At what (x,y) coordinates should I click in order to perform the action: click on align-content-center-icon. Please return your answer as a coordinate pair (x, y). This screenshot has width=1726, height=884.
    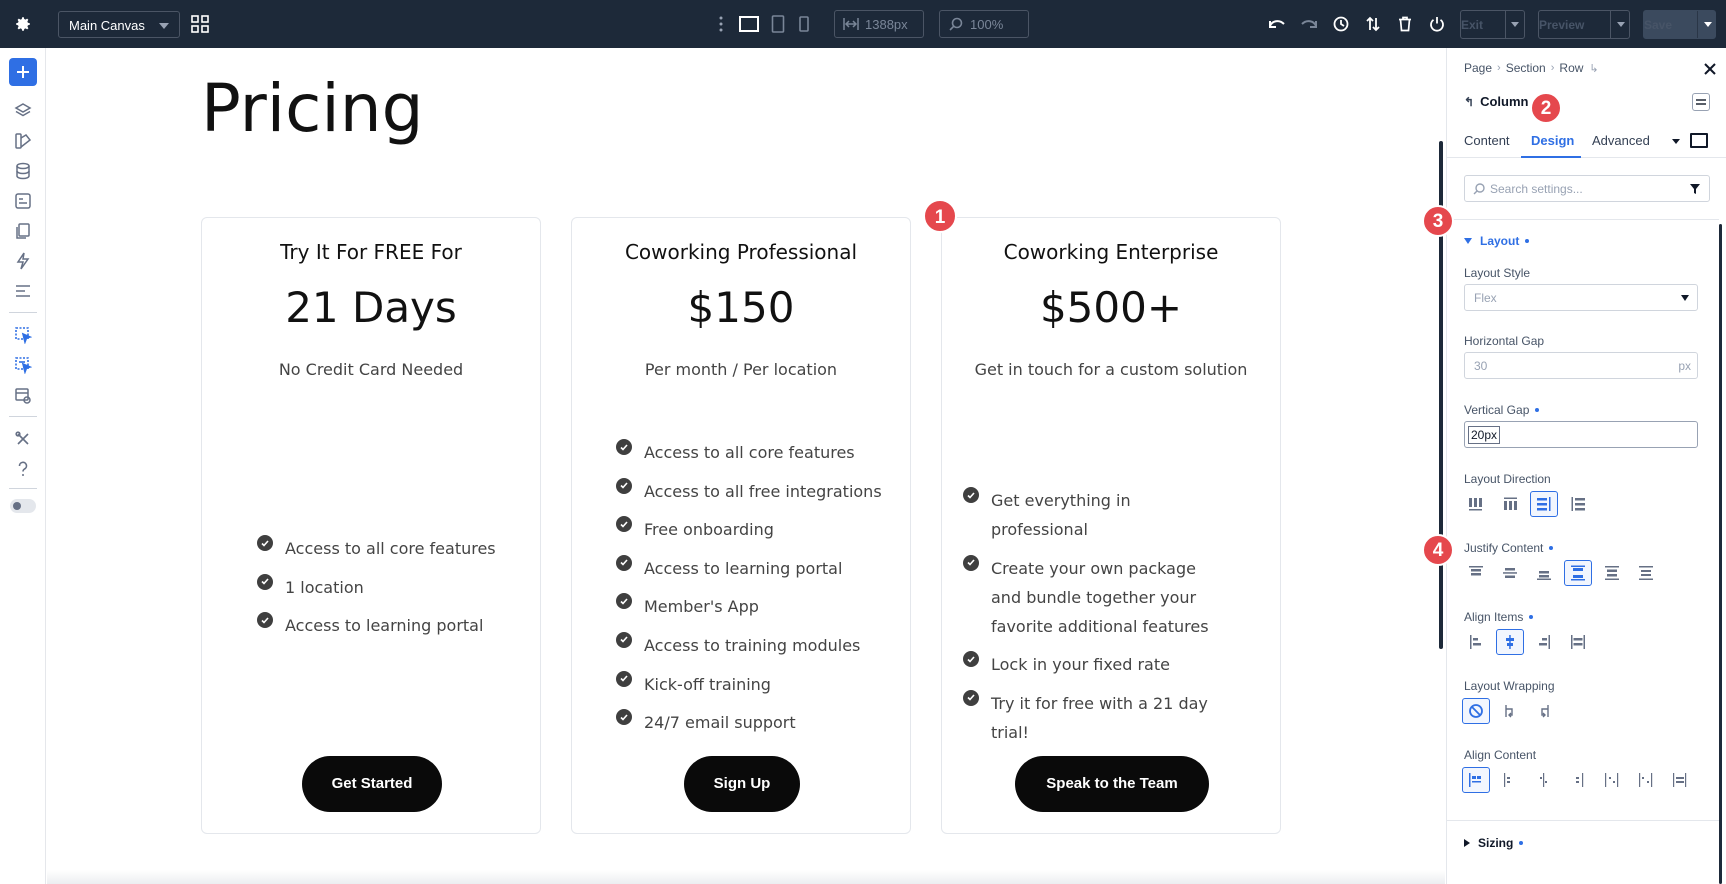
    Looking at the image, I should click on (1510, 780).